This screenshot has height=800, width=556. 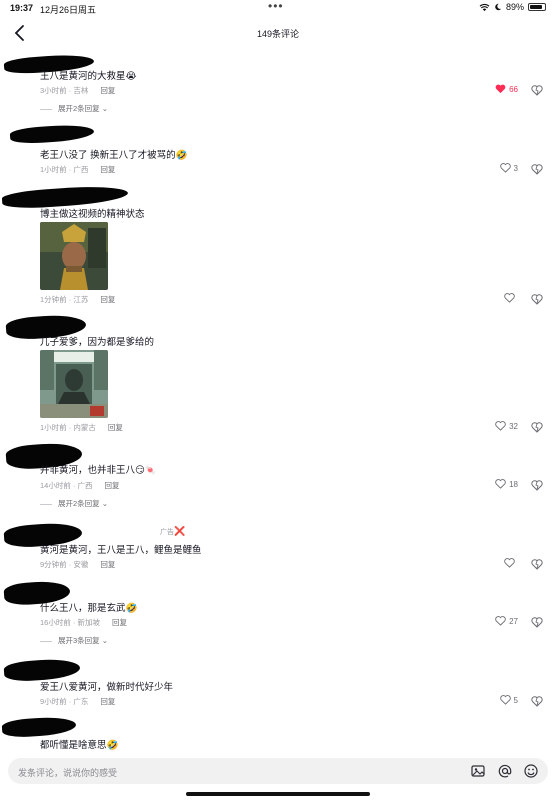 I want to click on comments-header: 149条评论, so click(x=278, y=33).